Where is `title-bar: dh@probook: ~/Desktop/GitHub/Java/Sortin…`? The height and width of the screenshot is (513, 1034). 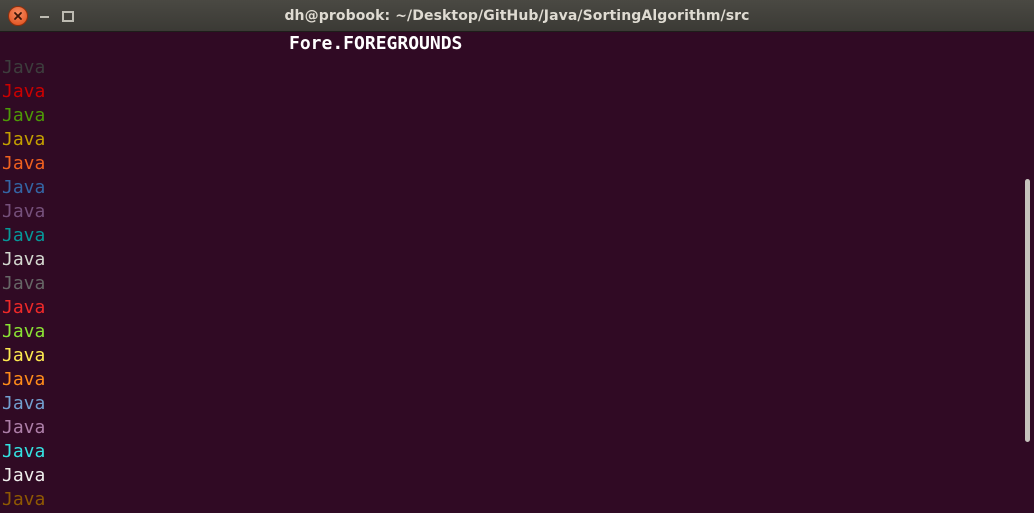
title-bar: dh@probook: ~/Desktop/GitHub/Java/Sortin… is located at coordinates (517, 16).